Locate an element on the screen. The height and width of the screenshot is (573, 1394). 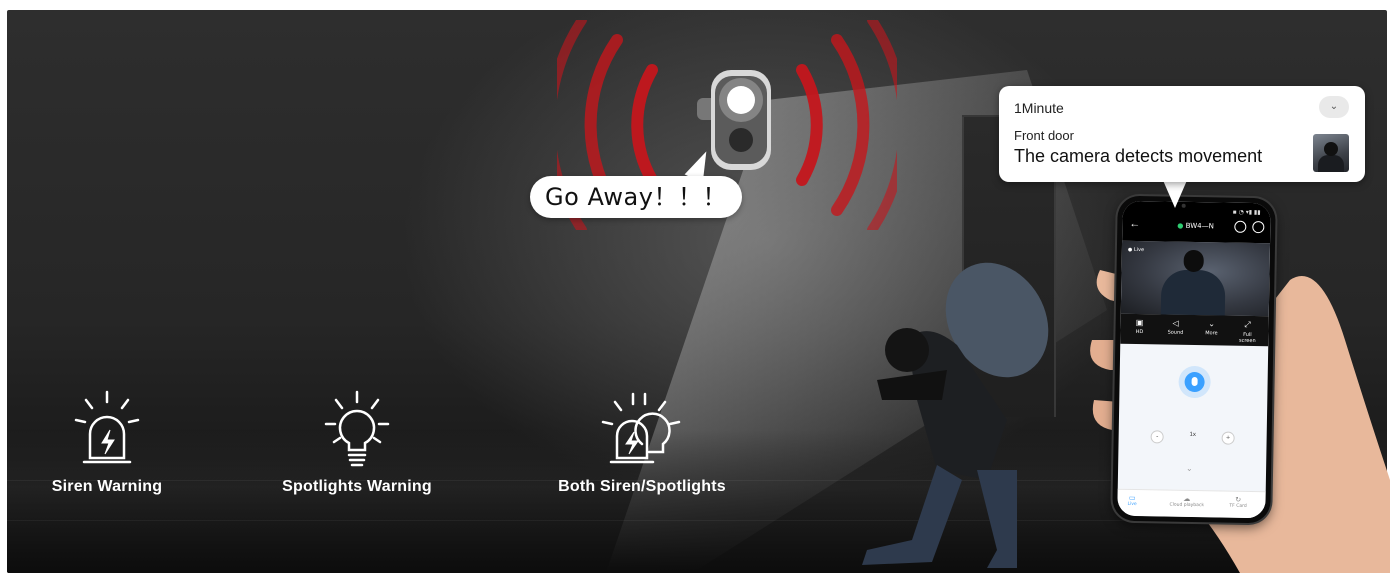
live-icon: ▭ is located at coordinates (1132, 497).